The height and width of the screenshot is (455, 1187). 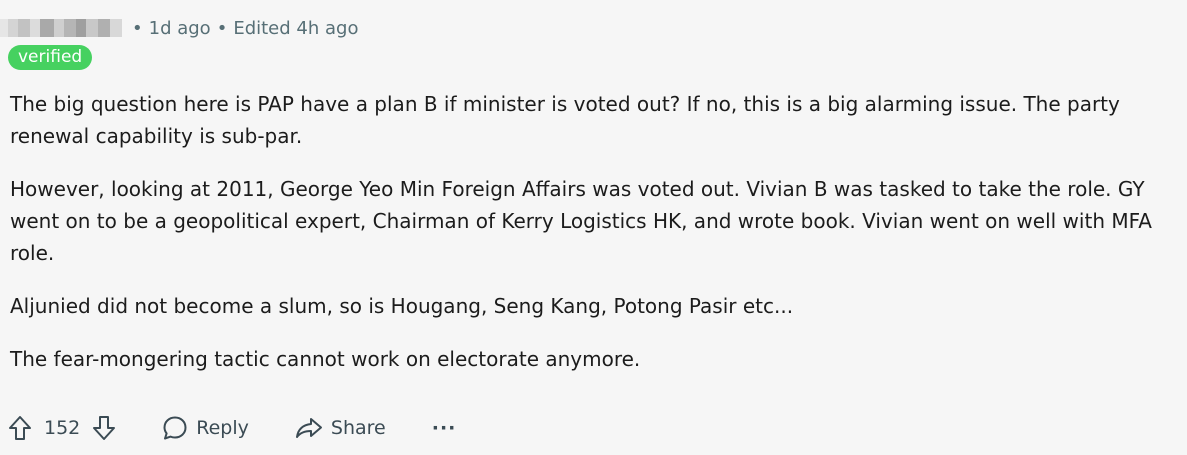 What do you see at coordinates (309, 428) in the screenshot?
I see `share-arrow-icon` at bounding box center [309, 428].